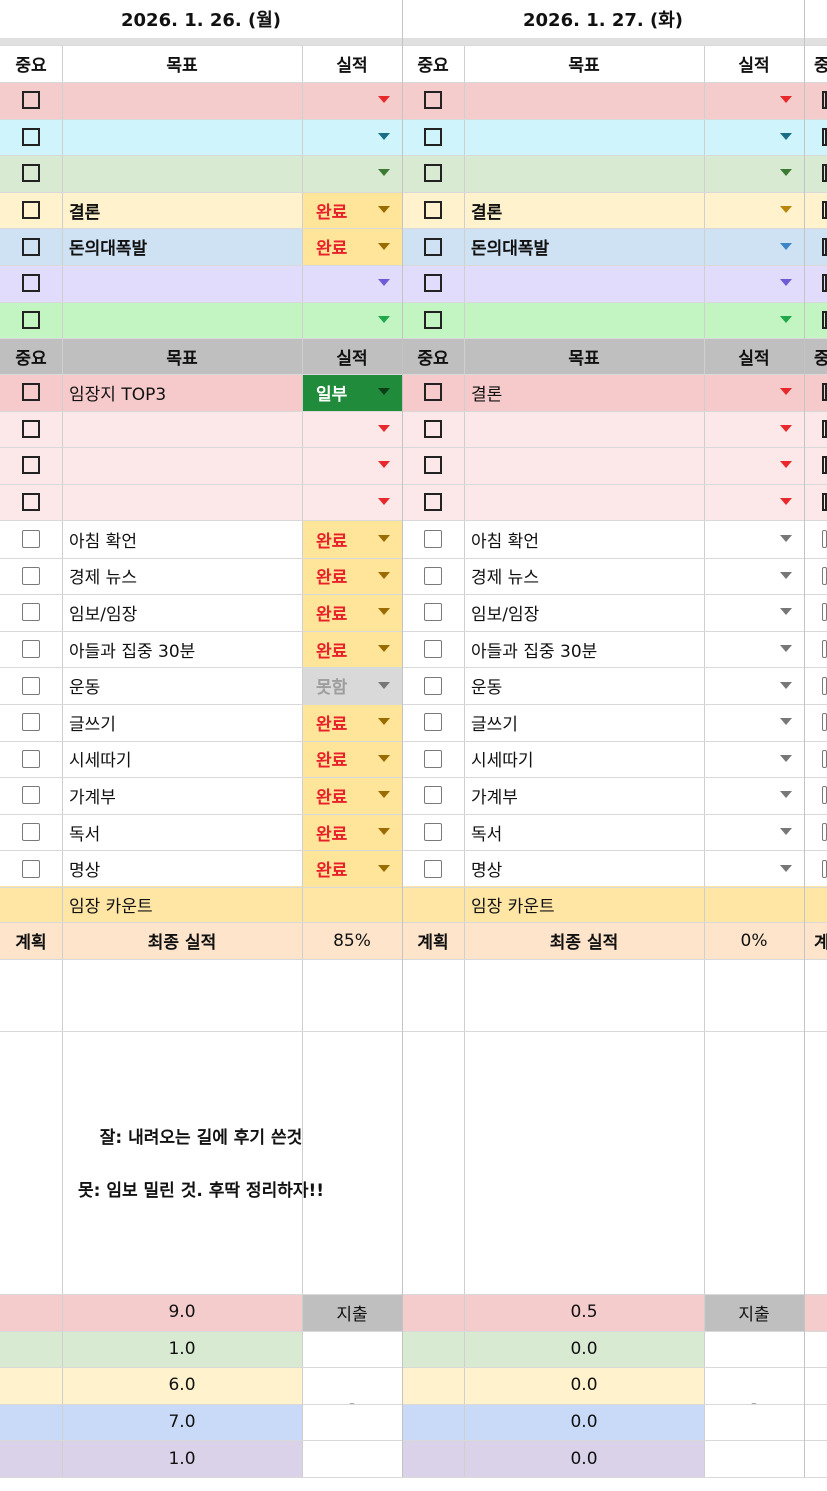 The height and width of the screenshot is (1491, 827). Describe the element at coordinates (352, 904) in the screenshot. I see `count-value-cell` at that location.